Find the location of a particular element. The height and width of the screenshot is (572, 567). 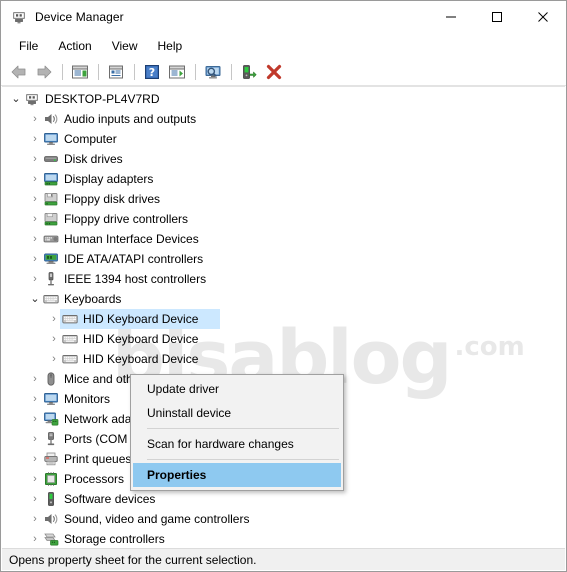

tree-node-label: Sound, video and game controllers is located at coordinates (157, 519).